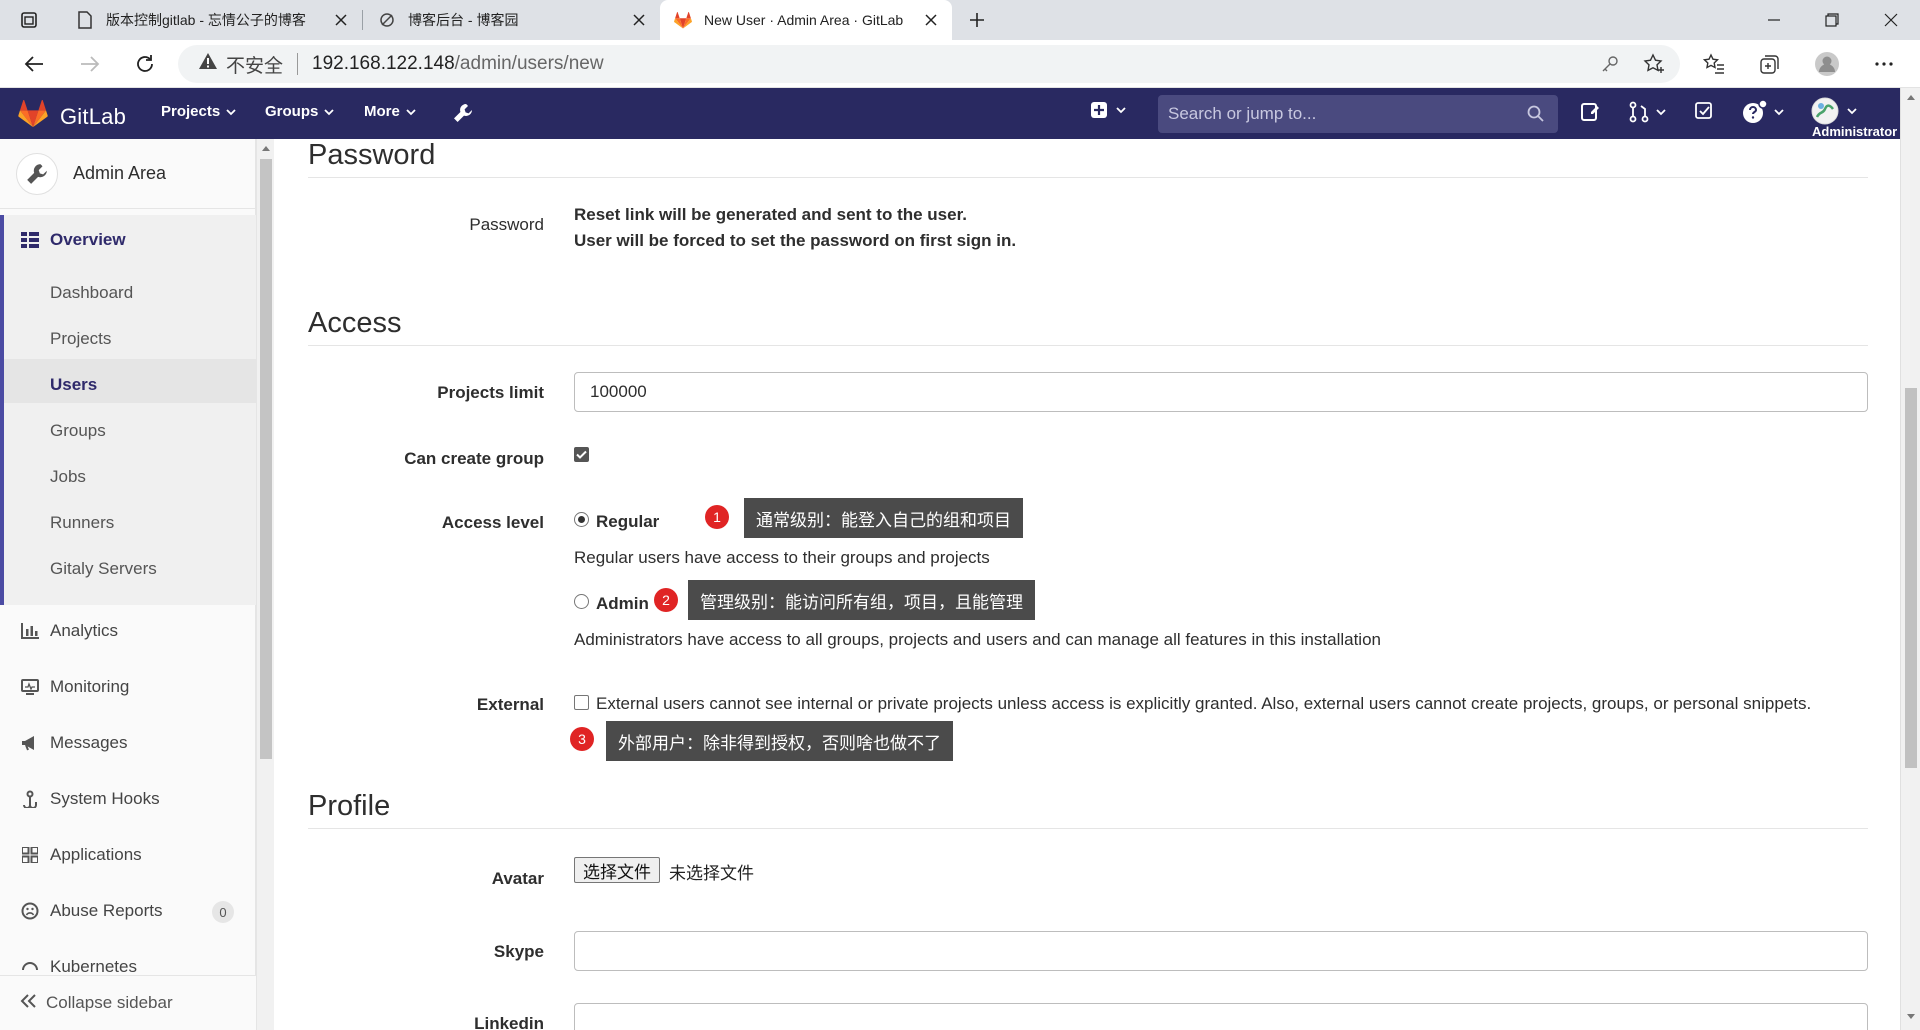 The image size is (1920, 1030). I want to click on key-icon, so click(1610, 64).